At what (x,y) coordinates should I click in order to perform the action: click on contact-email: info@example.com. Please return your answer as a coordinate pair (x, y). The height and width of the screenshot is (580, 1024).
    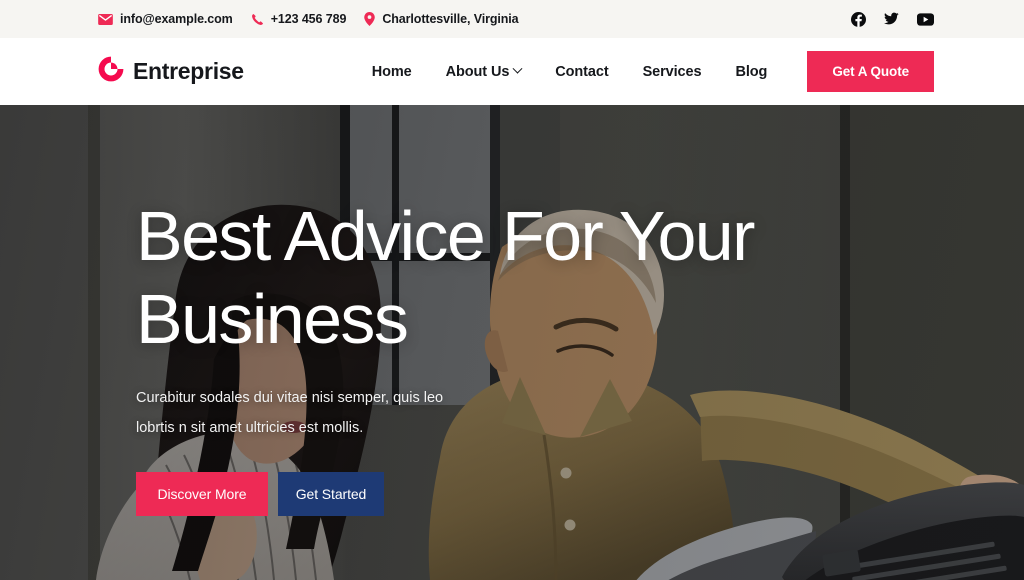
    Looking at the image, I should click on (165, 19).